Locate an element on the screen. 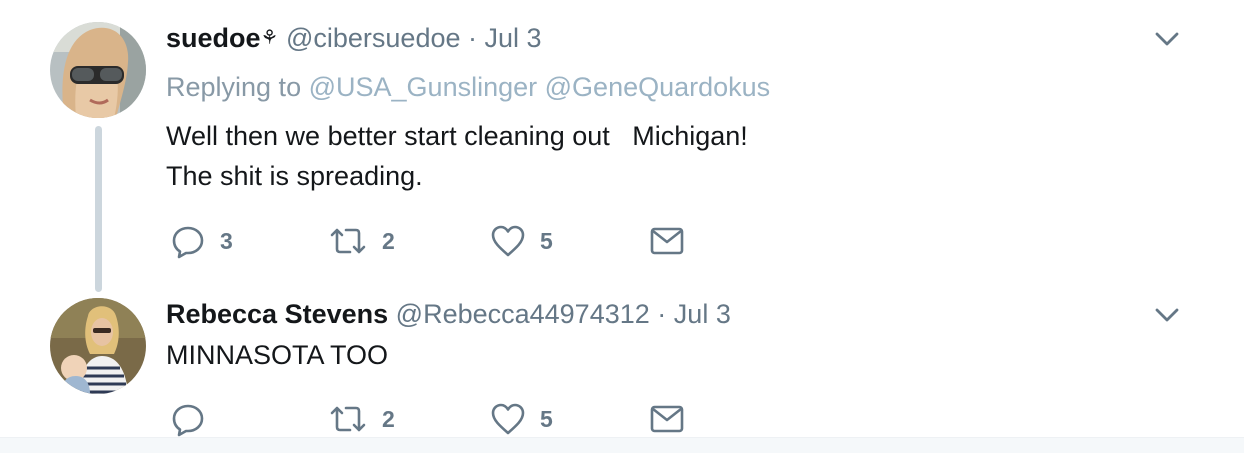 The width and height of the screenshot is (1244, 453). like-button: 5 is located at coordinates (521, 241).